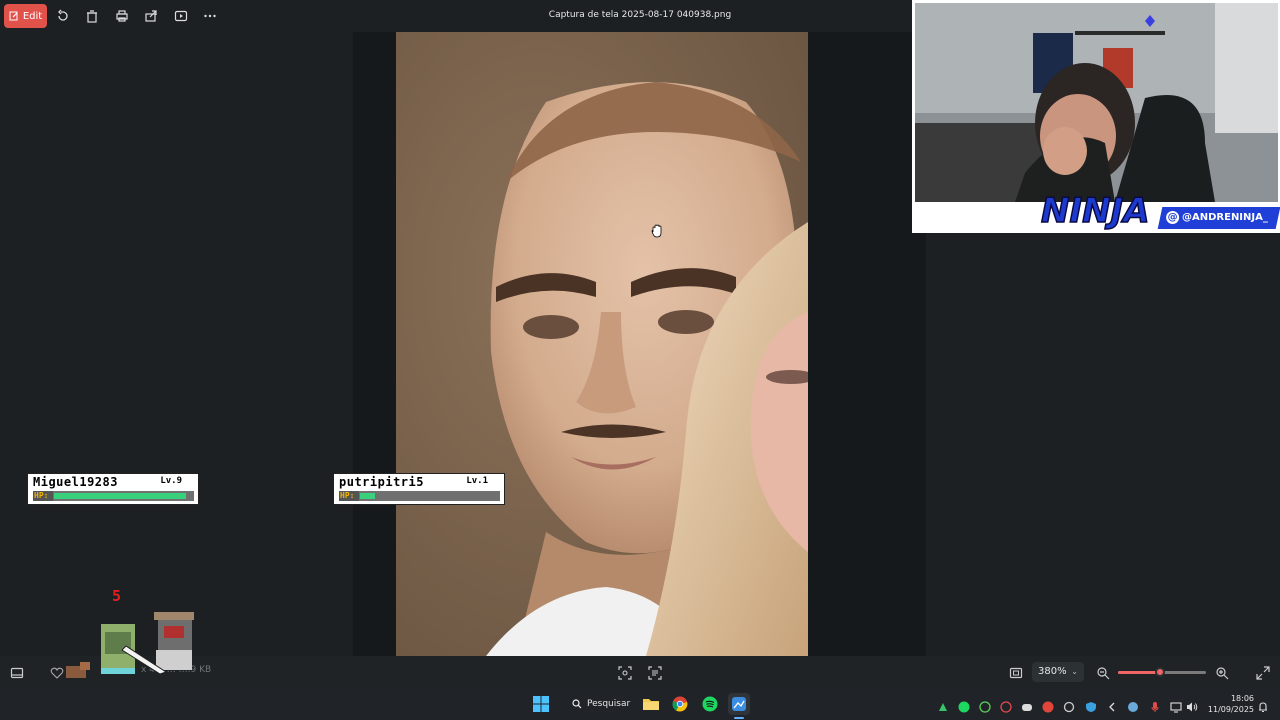  What do you see at coordinates (964, 705) in the screenshot?
I see `tray-spotify-icon` at bounding box center [964, 705].